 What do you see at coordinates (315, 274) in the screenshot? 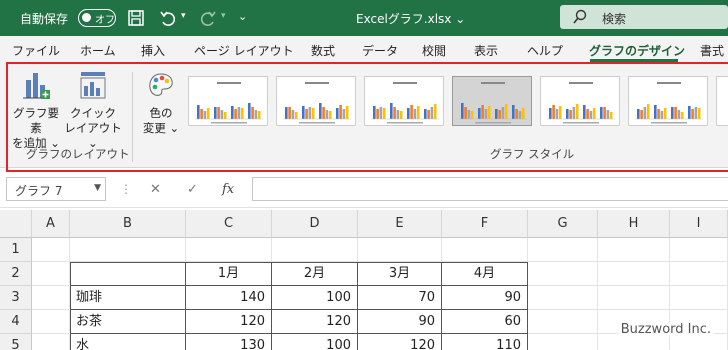
I see `table-header-cell: 2月` at bounding box center [315, 274].